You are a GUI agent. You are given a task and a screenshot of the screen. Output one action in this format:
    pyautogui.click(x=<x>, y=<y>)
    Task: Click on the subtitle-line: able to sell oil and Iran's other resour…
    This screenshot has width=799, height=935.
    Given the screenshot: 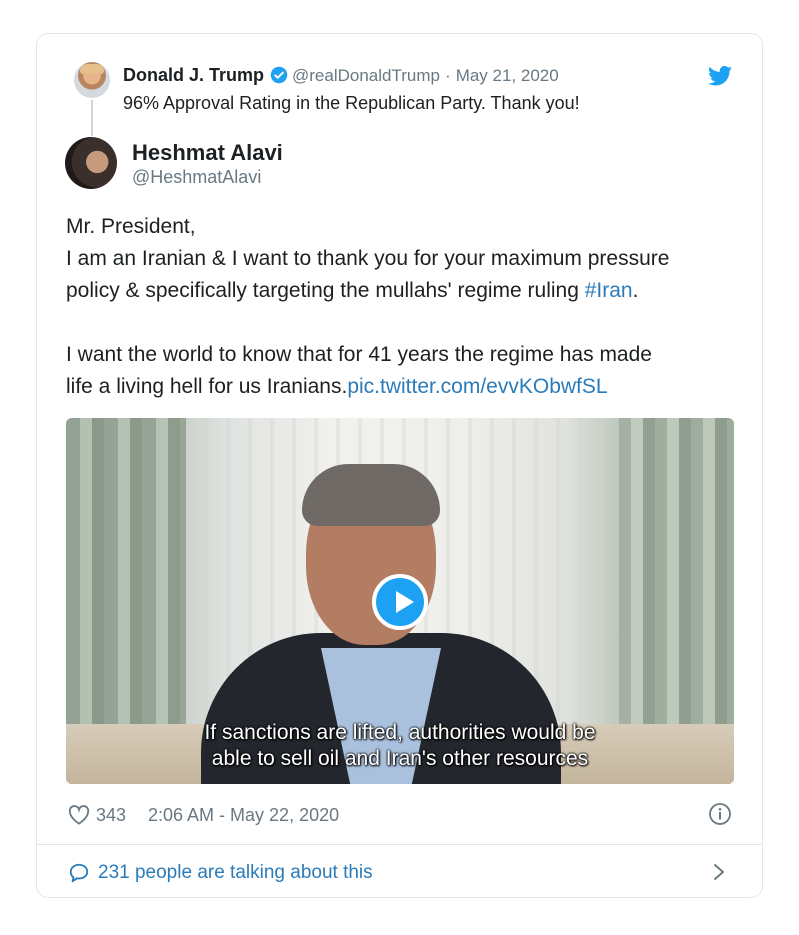 What is the action you would take?
    pyautogui.click(x=400, y=758)
    